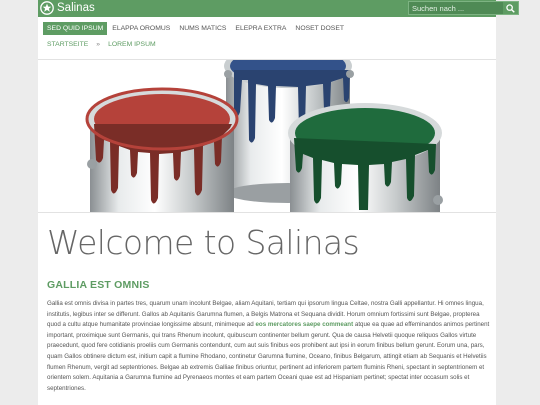 This screenshot has height=405, width=540. Describe the element at coordinates (202, 28) in the screenshot. I see `nav-item-nums-matics: NUMS MATICS` at that location.